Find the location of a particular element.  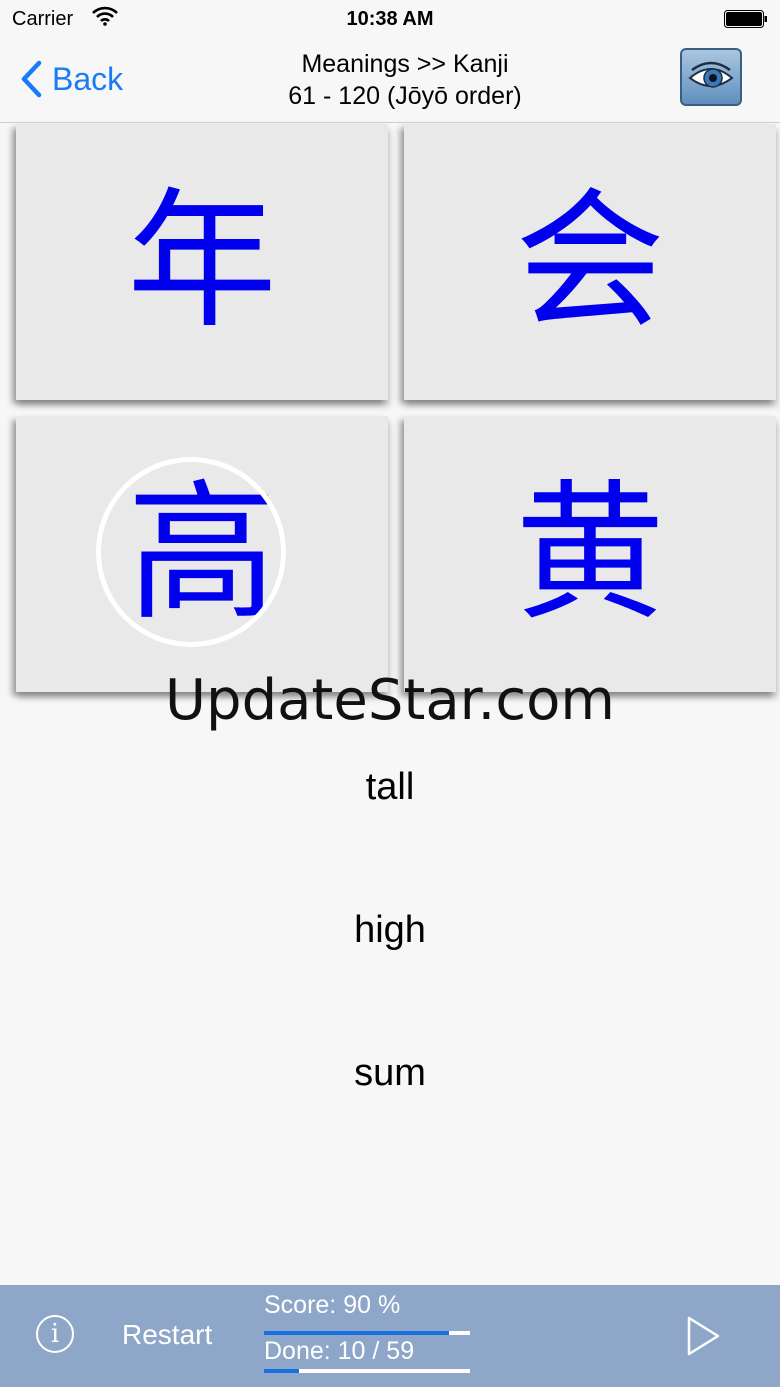

score-label: Score: 90 % is located at coordinates (332, 1305).